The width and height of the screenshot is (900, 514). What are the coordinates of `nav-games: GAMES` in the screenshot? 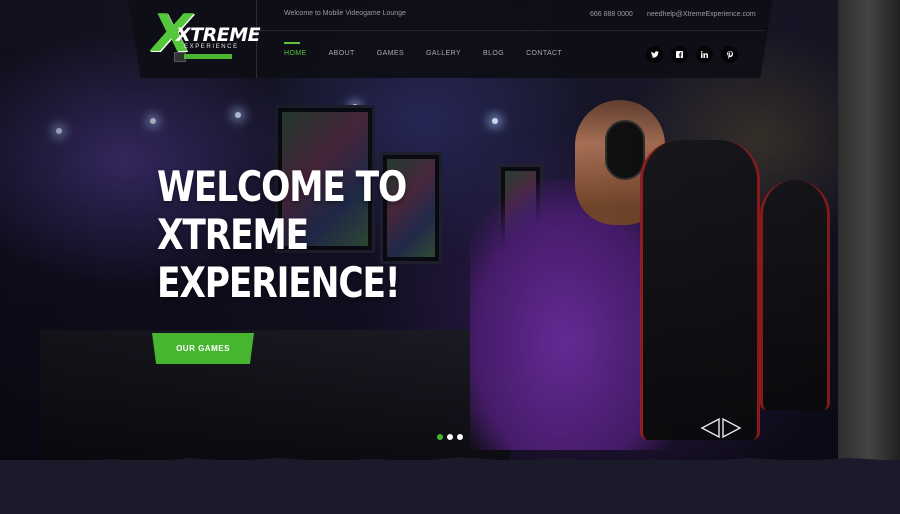 It's located at (390, 53).